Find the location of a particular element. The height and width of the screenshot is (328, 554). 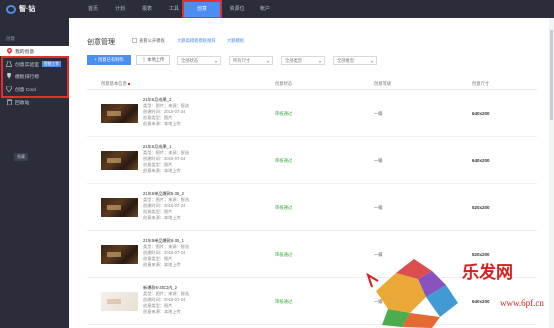

nav-tools: 工具 is located at coordinates (174, 9).